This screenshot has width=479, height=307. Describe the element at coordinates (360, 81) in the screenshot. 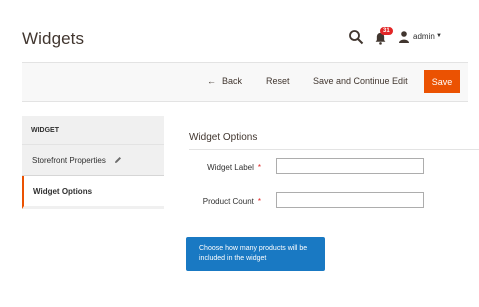

I see `save-and-continue-button: Save and Continue Edit` at that location.